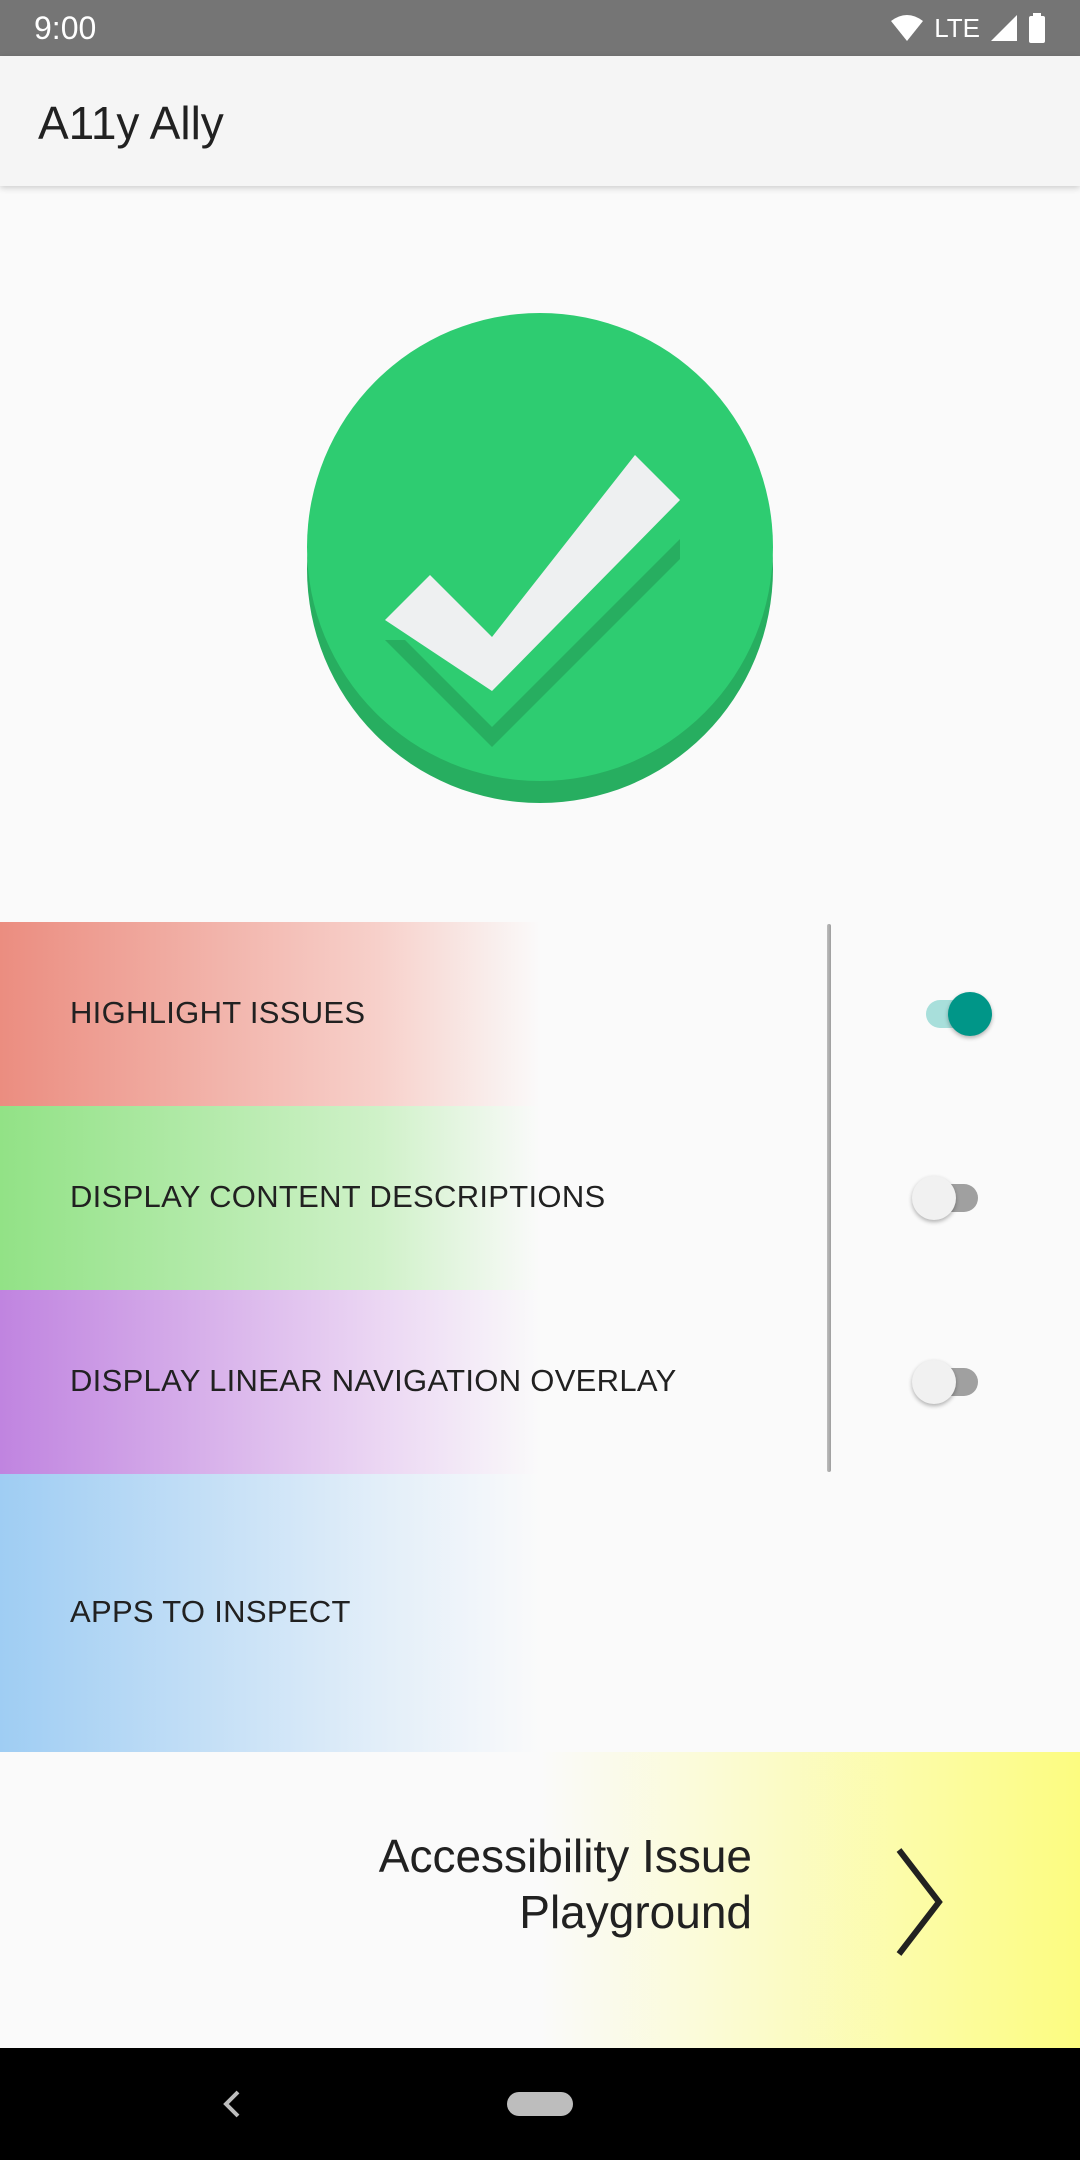  I want to click on content-descriptions-toggle, so click(949, 1198).